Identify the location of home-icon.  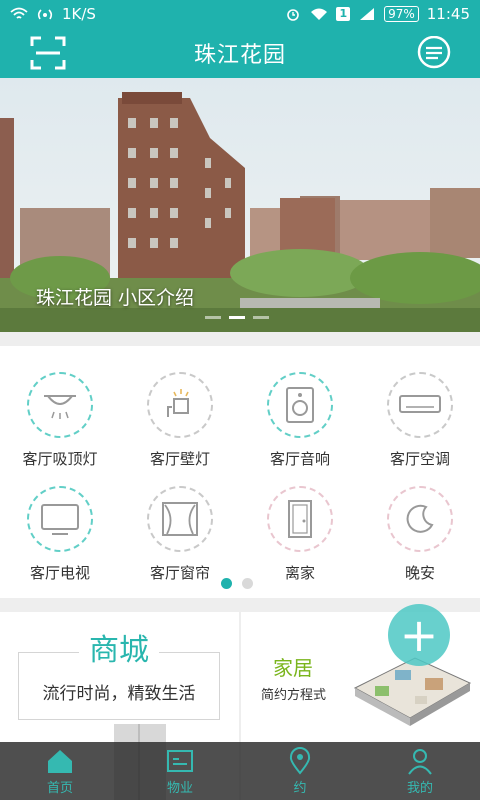
(60, 761).